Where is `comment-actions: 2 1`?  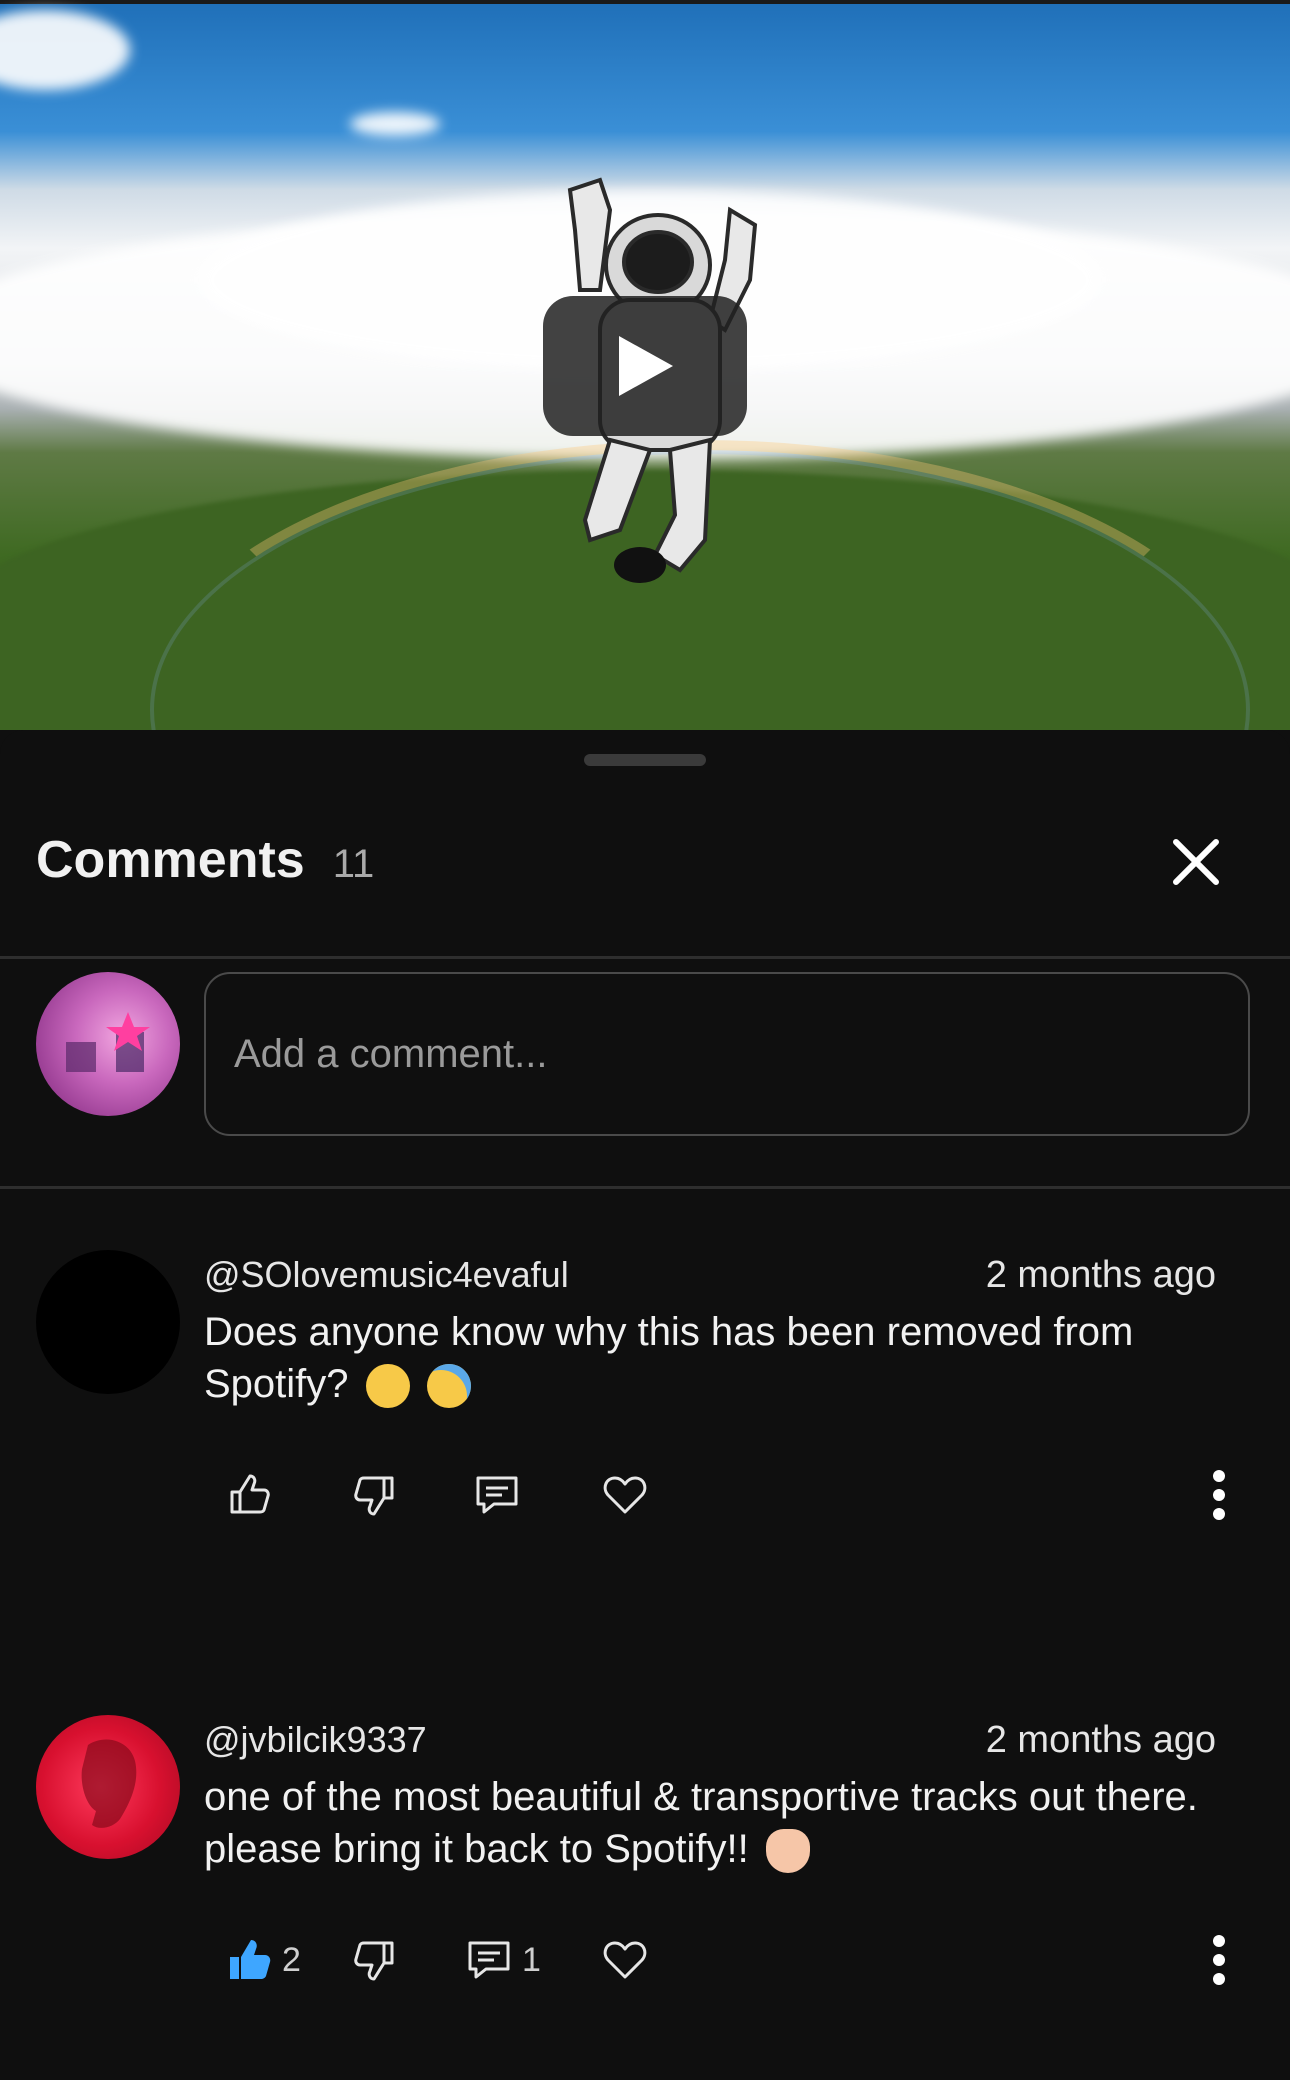
comment-actions: 2 1 is located at coordinates (724, 1960).